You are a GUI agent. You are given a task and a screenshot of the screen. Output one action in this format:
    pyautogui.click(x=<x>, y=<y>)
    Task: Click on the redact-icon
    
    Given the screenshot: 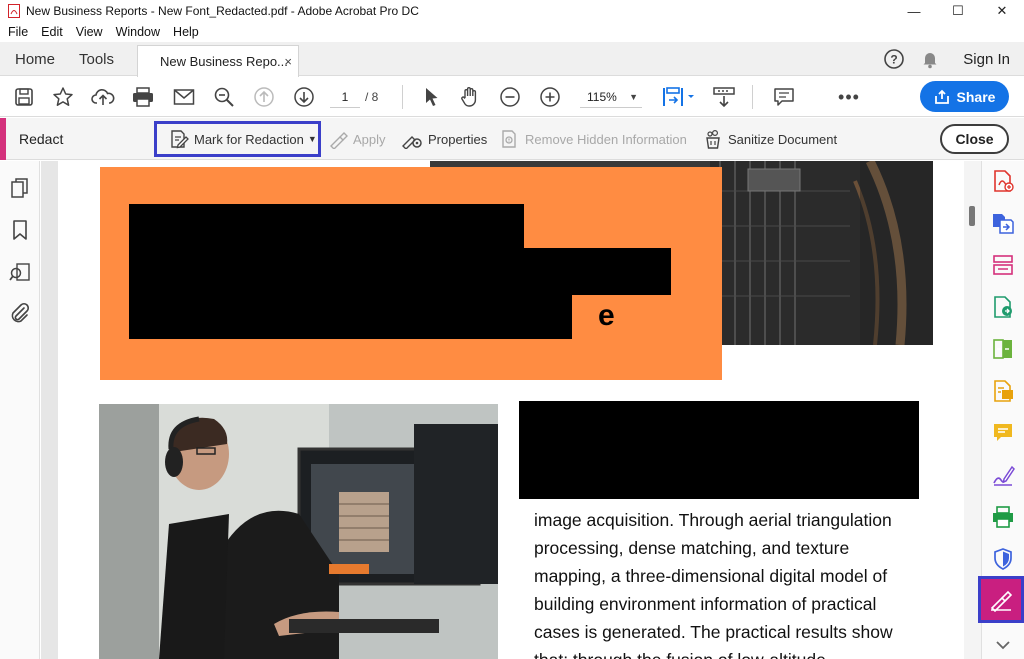 What is the action you would take?
    pyautogui.click(x=1001, y=600)
    